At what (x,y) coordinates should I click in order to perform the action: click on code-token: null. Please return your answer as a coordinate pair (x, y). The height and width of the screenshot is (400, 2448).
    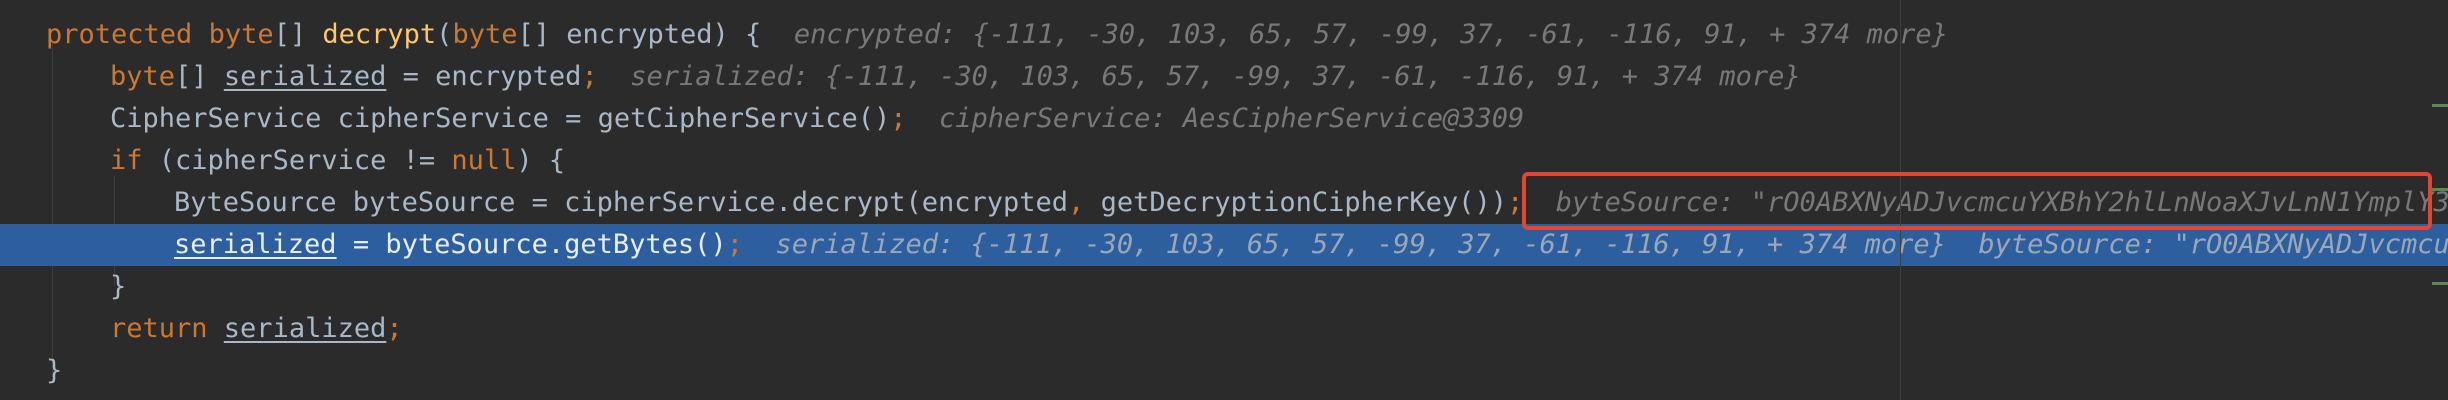
    Looking at the image, I should click on (484, 160).